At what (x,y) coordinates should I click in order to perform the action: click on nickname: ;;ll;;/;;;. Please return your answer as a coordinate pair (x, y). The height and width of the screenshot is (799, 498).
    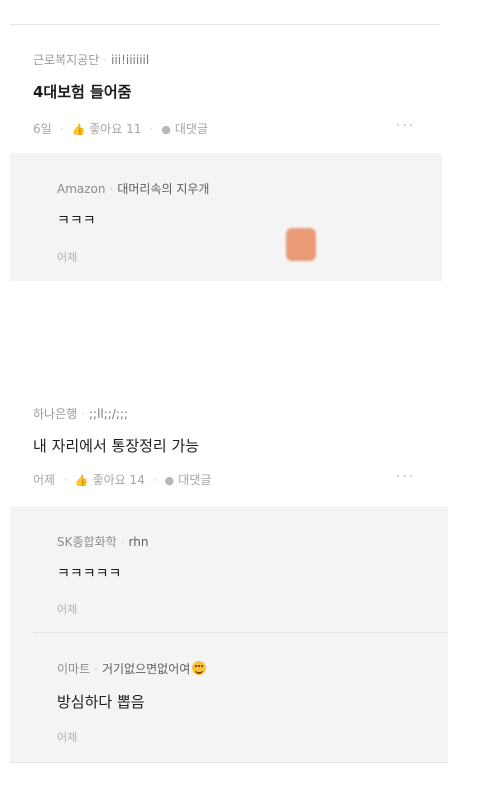
    Looking at the image, I should click on (109, 414).